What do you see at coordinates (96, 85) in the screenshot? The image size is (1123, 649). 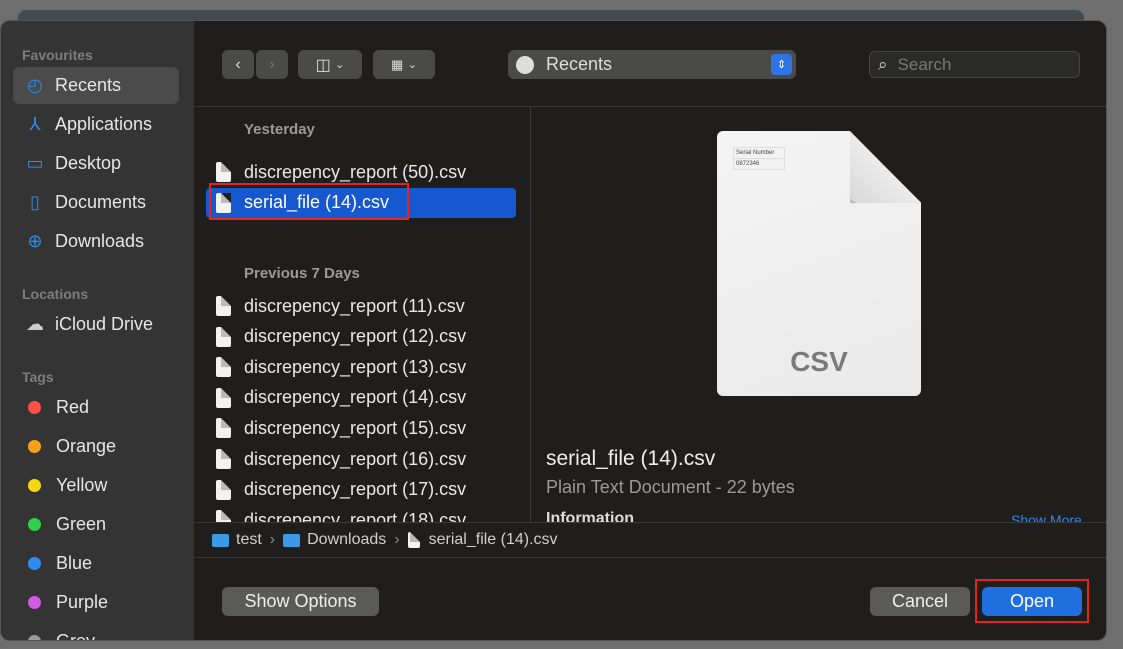 I see `sidebar-item-recents: ◴ Recents` at bounding box center [96, 85].